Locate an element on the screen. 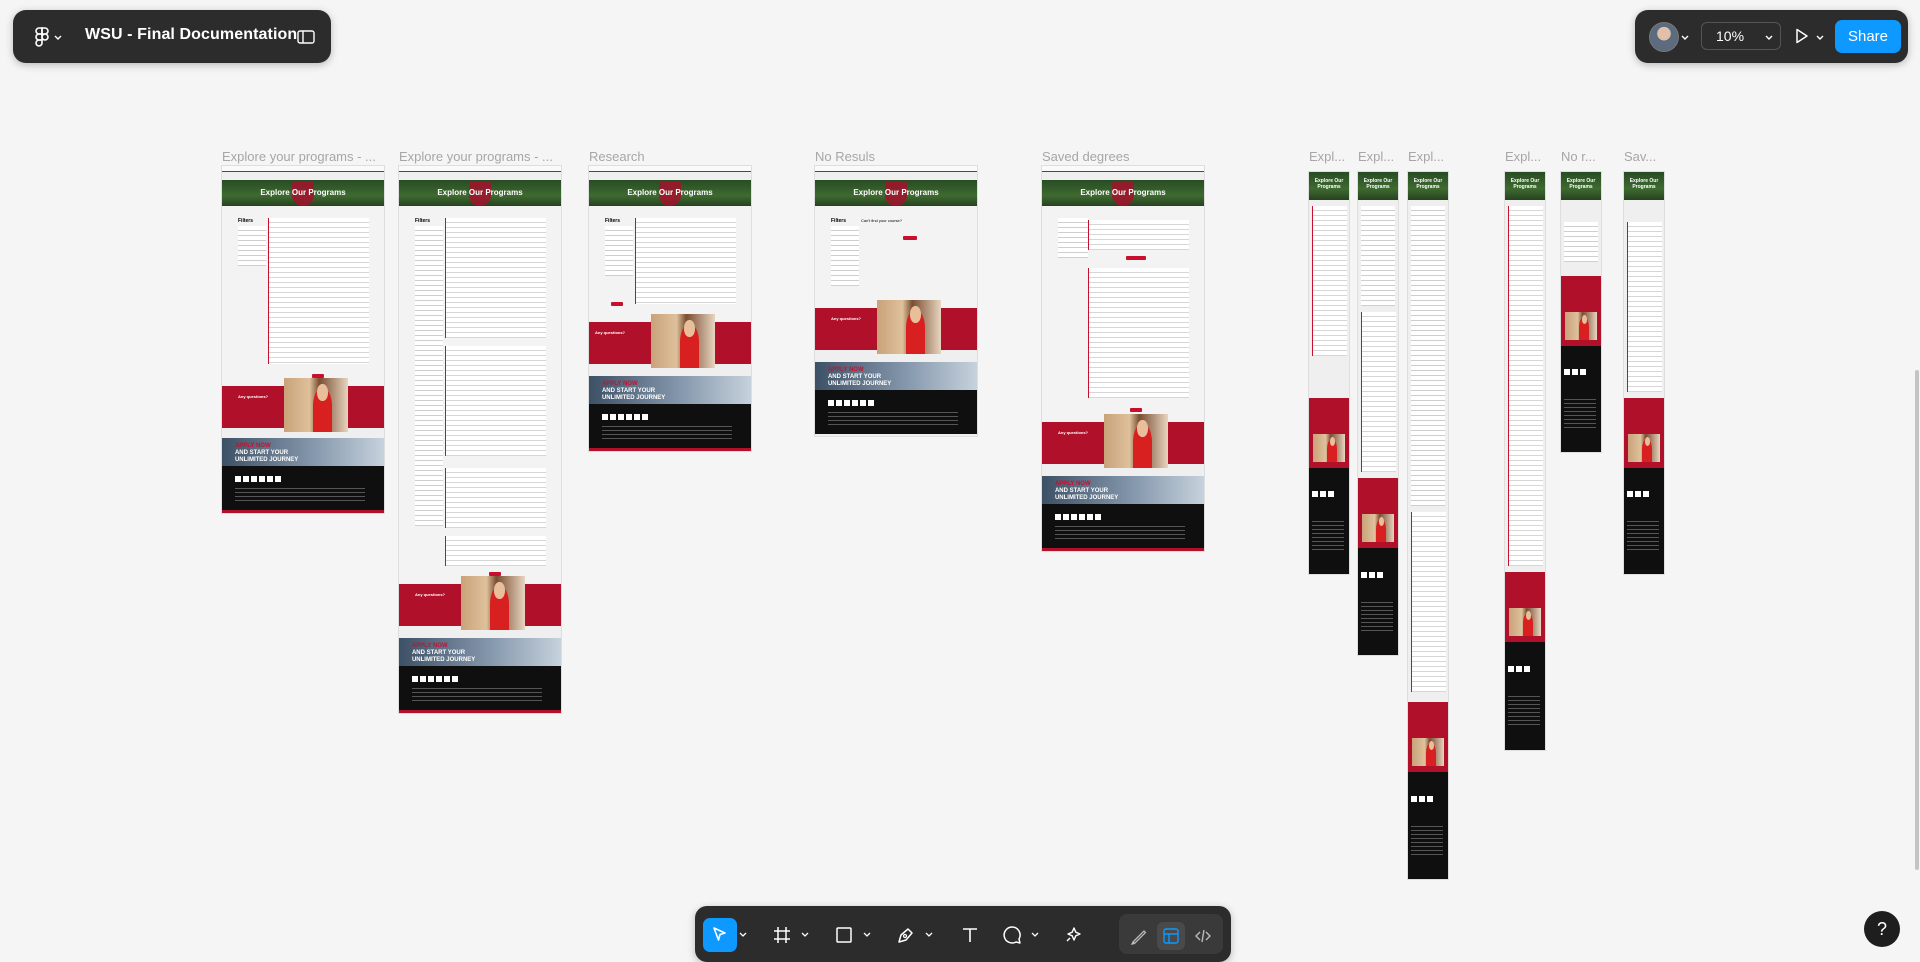  top-right-controls: 10% Share is located at coordinates (1771, 36).